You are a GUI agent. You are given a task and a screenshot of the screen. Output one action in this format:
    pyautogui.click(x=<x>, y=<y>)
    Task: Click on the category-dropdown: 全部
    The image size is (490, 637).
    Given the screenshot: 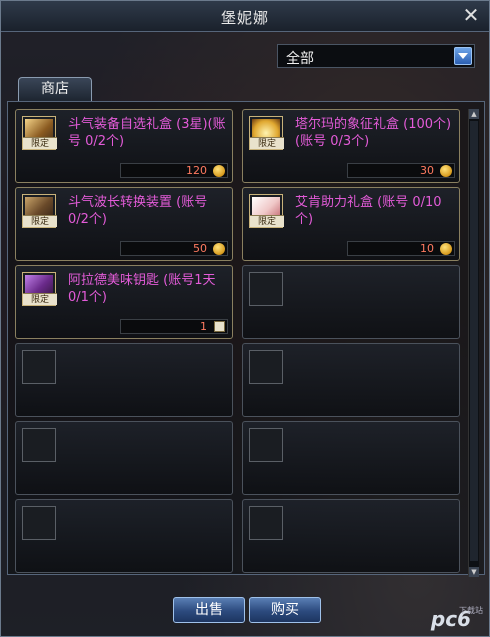 What is the action you would take?
    pyautogui.click(x=376, y=56)
    